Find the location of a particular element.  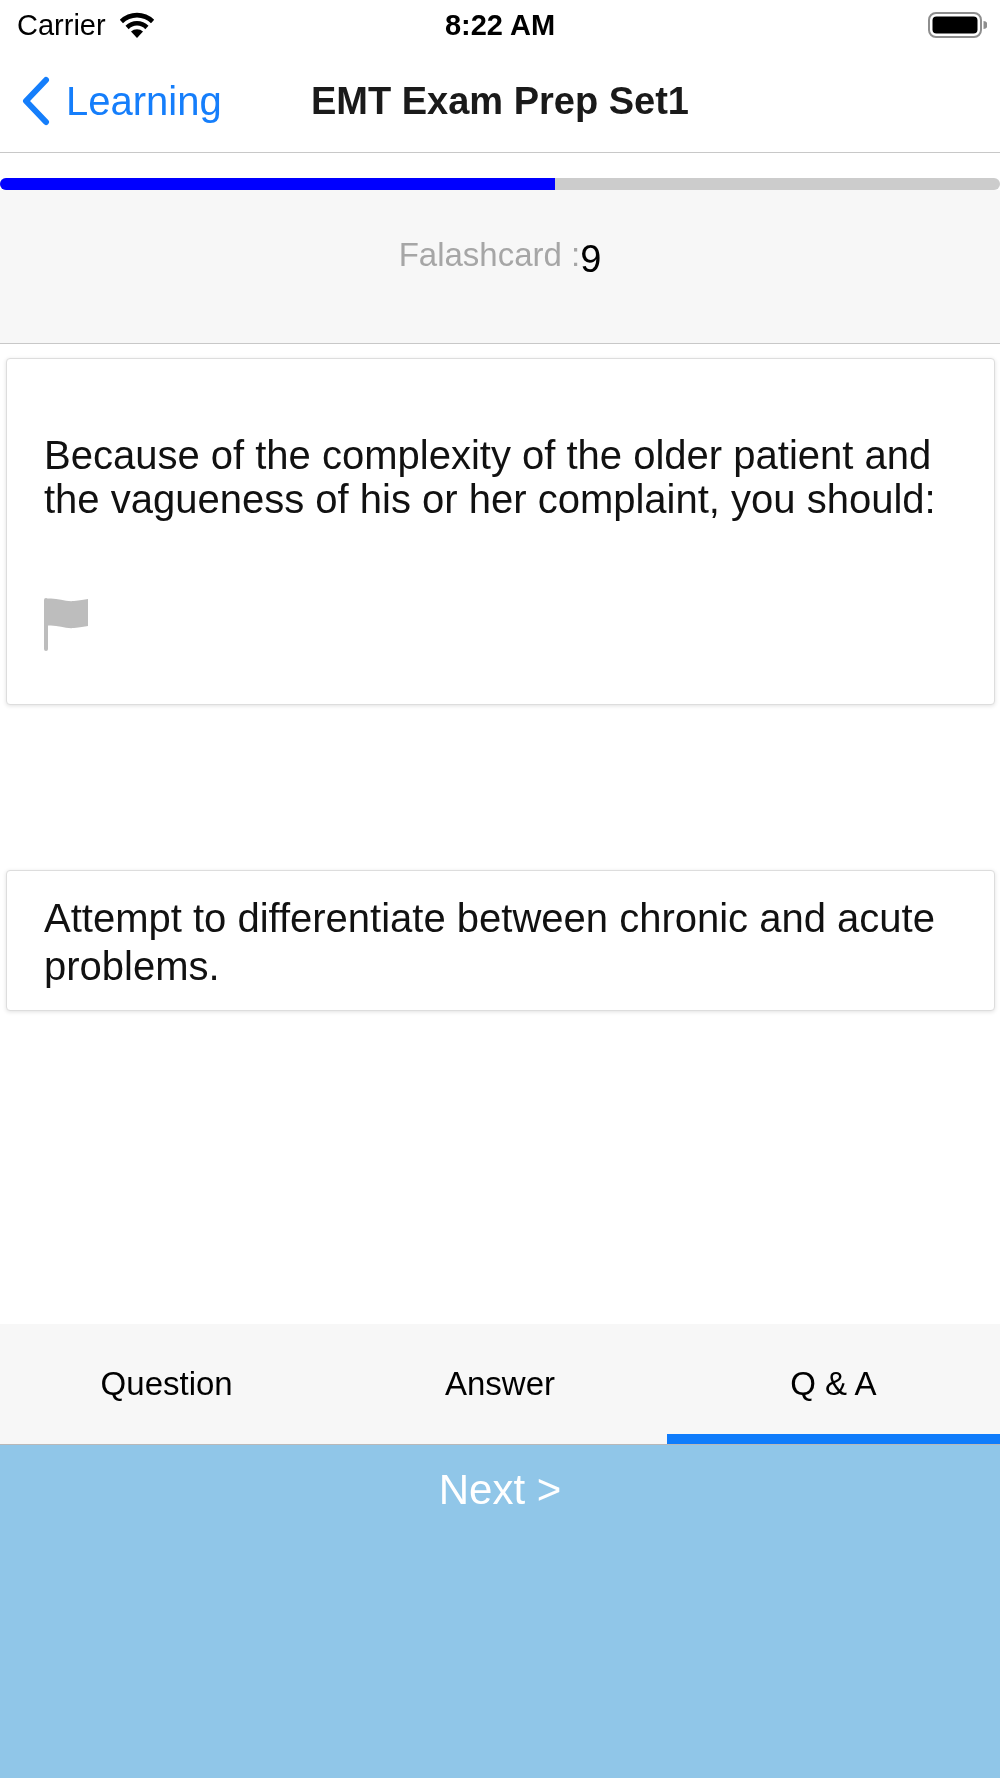

wifi-icon is located at coordinates (136, 25).